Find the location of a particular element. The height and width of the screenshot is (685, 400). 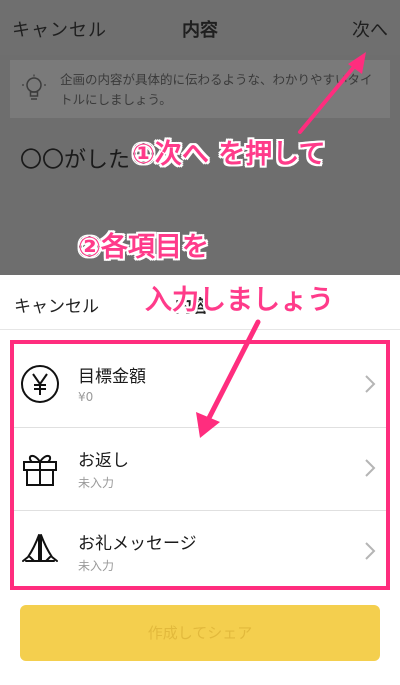

hint-text: 企画の内容が具体的に伝わるような、わかりやすいタイトルにしましょう。 is located at coordinates (216, 89).